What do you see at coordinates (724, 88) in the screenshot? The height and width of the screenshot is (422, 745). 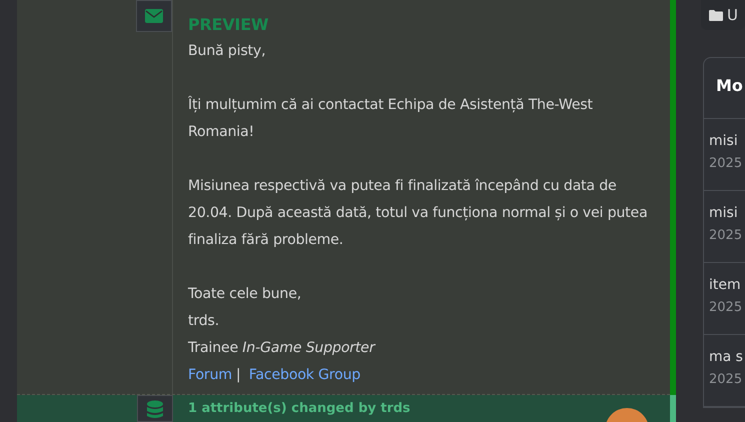 I see `panel-title: Mo` at bounding box center [724, 88].